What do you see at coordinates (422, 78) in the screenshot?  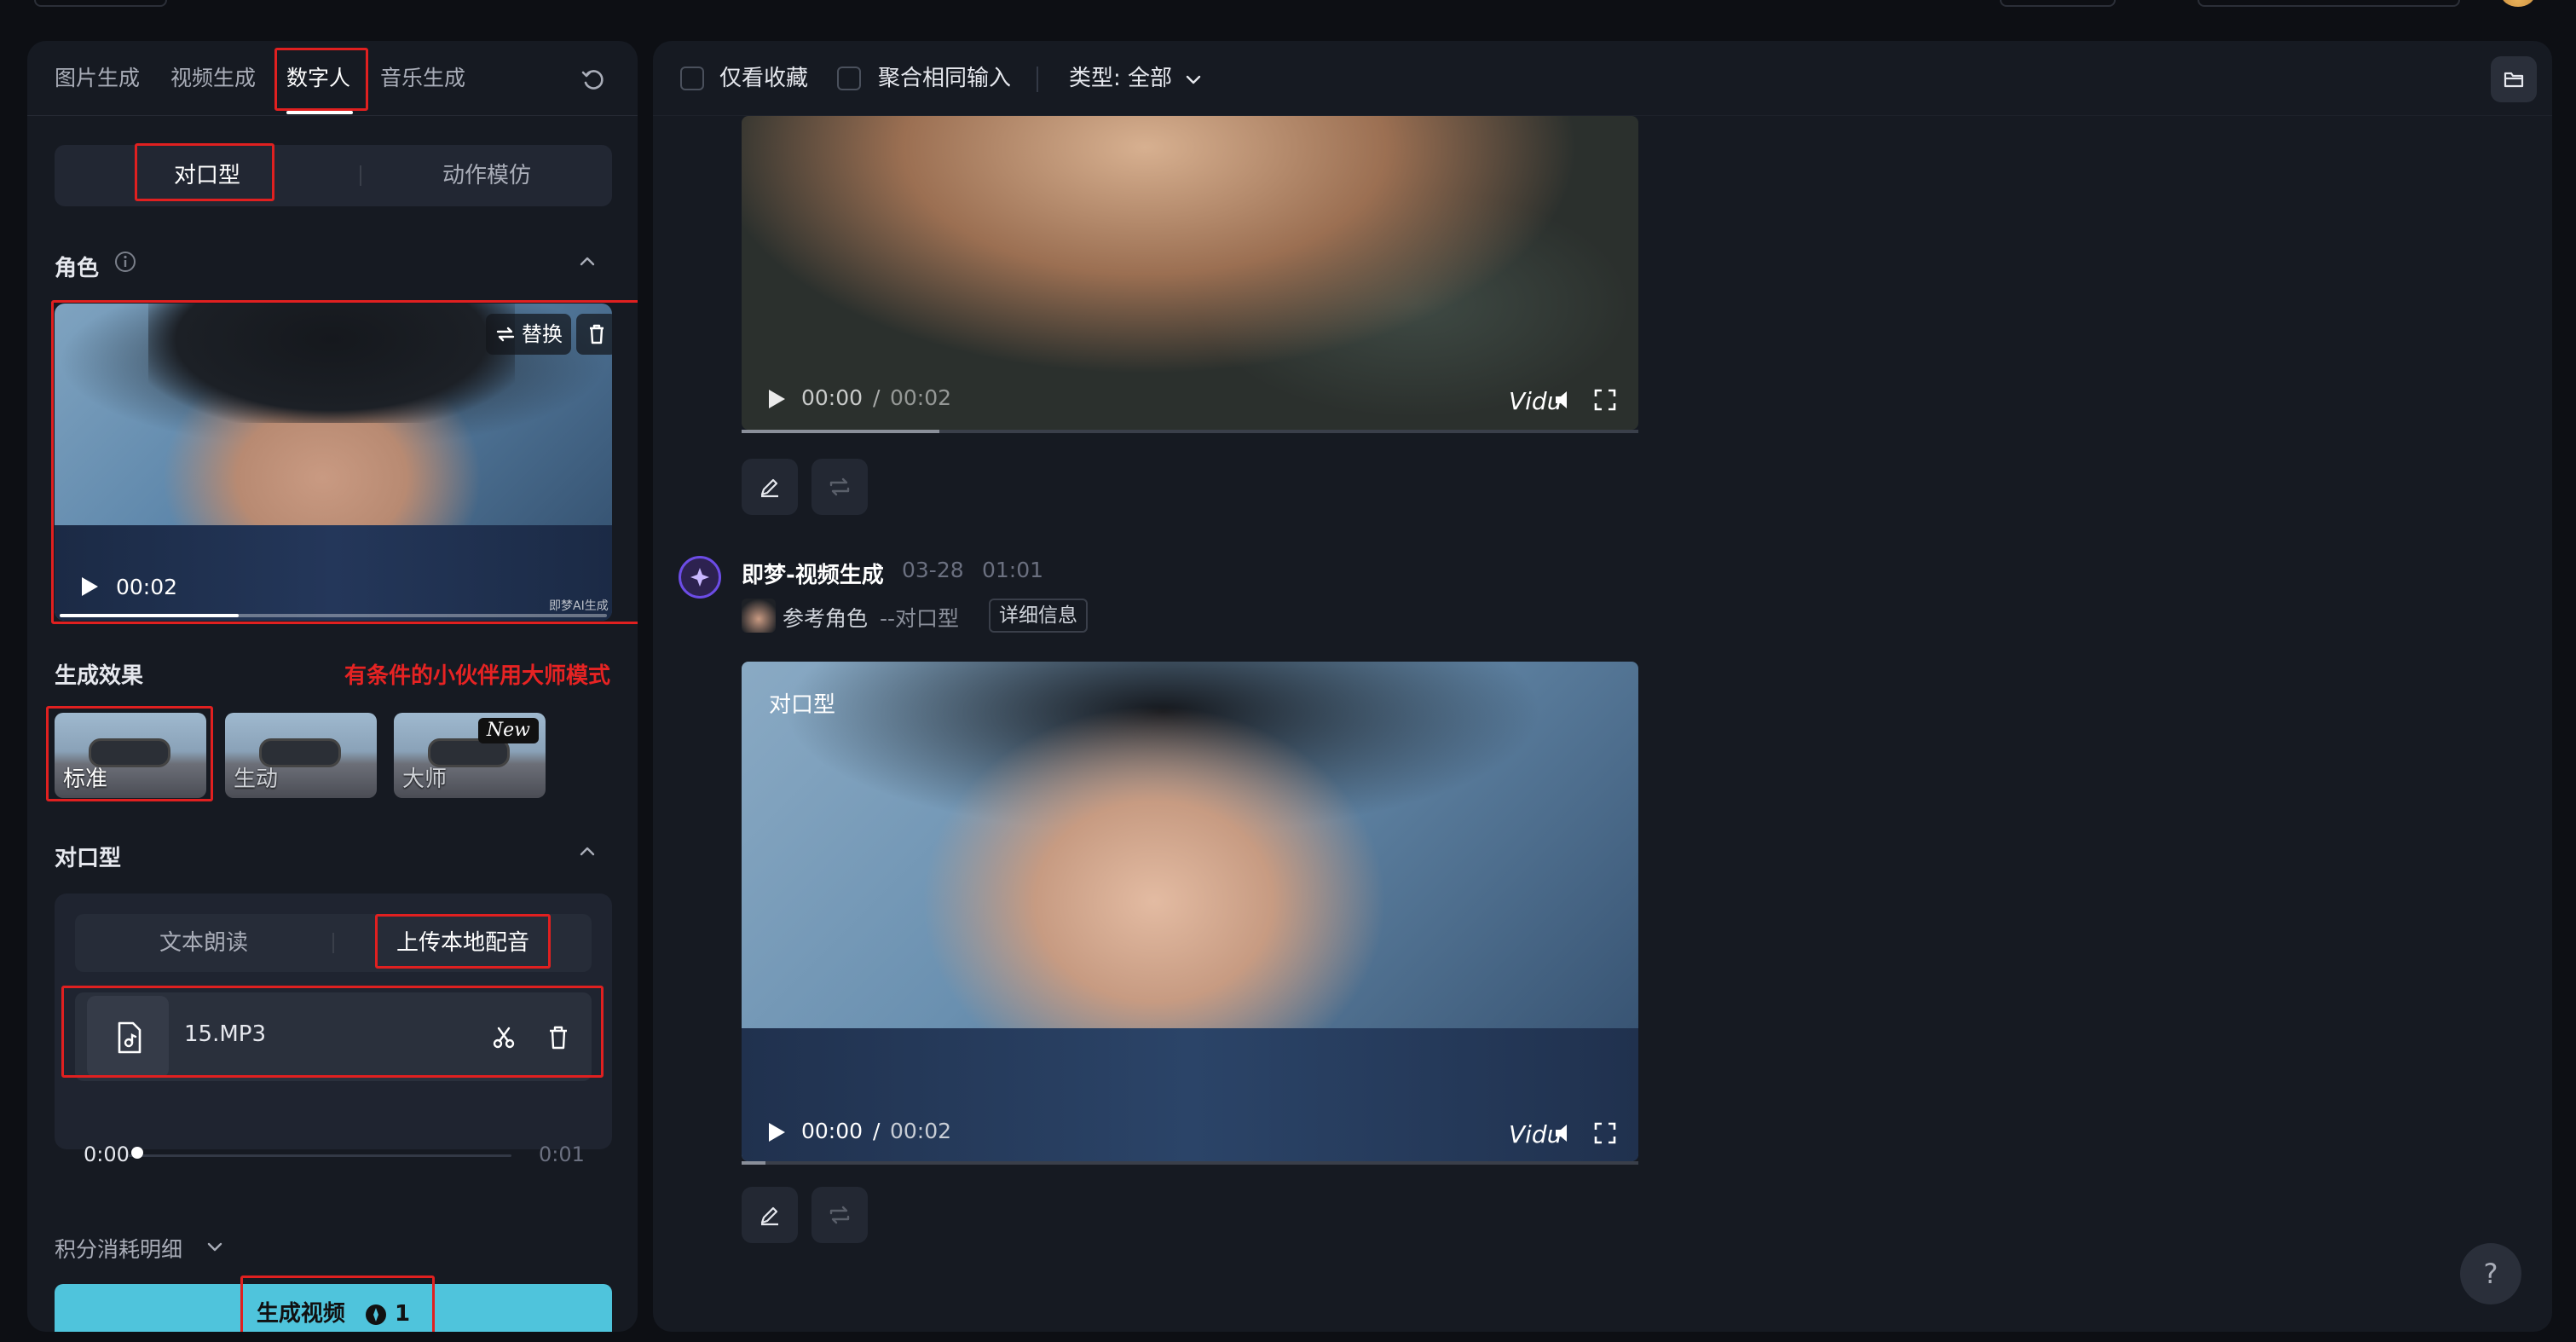 I see `tab-music-generation: 音乐生成` at bounding box center [422, 78].